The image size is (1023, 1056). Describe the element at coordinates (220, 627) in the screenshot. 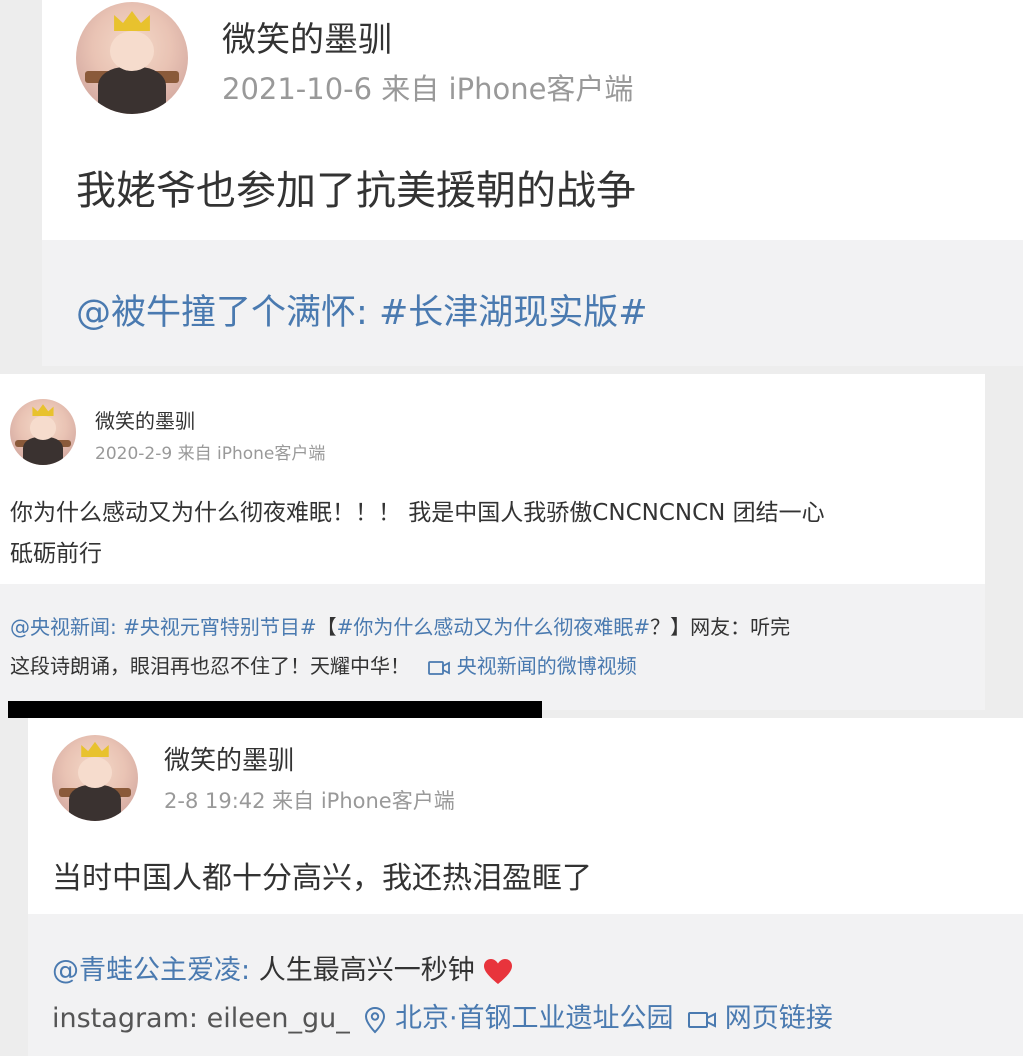

I see `hashtag-link: #央视元宵特别节目#` at that location.